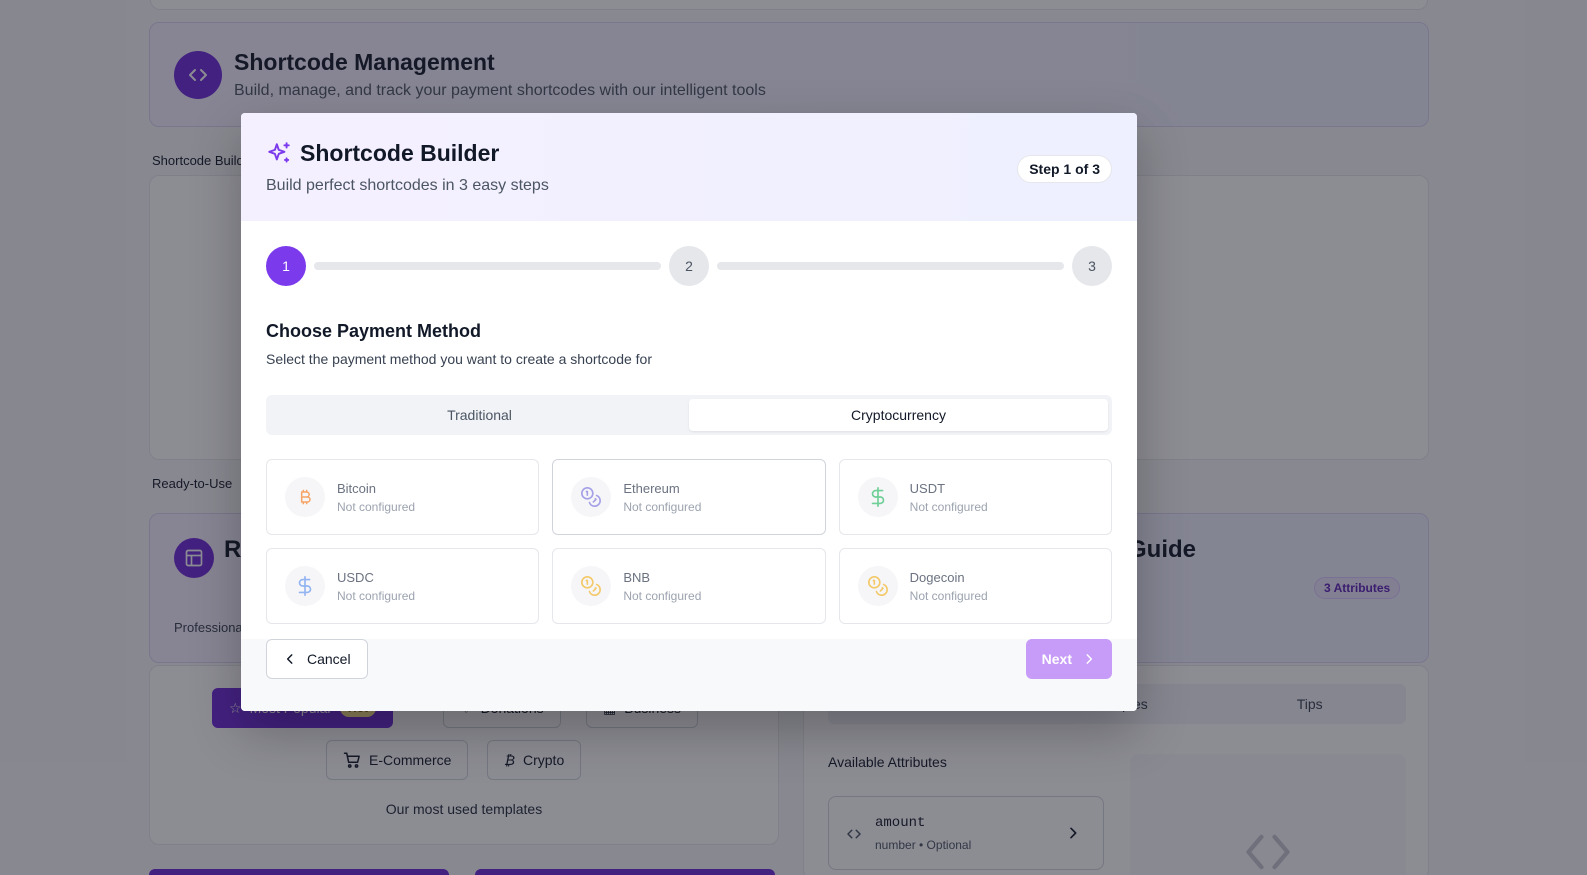  I want to click on method-name: Ethereum, so click(651, 488).